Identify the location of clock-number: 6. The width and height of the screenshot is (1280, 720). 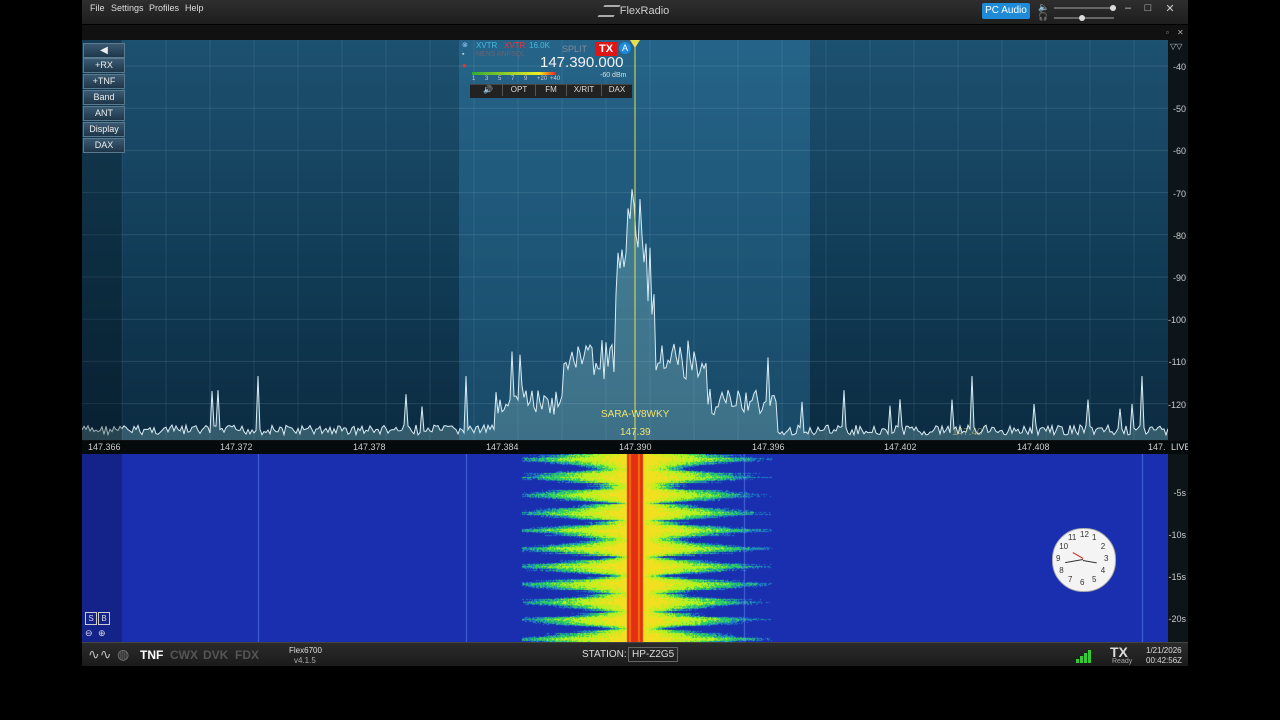
(1082, 582).